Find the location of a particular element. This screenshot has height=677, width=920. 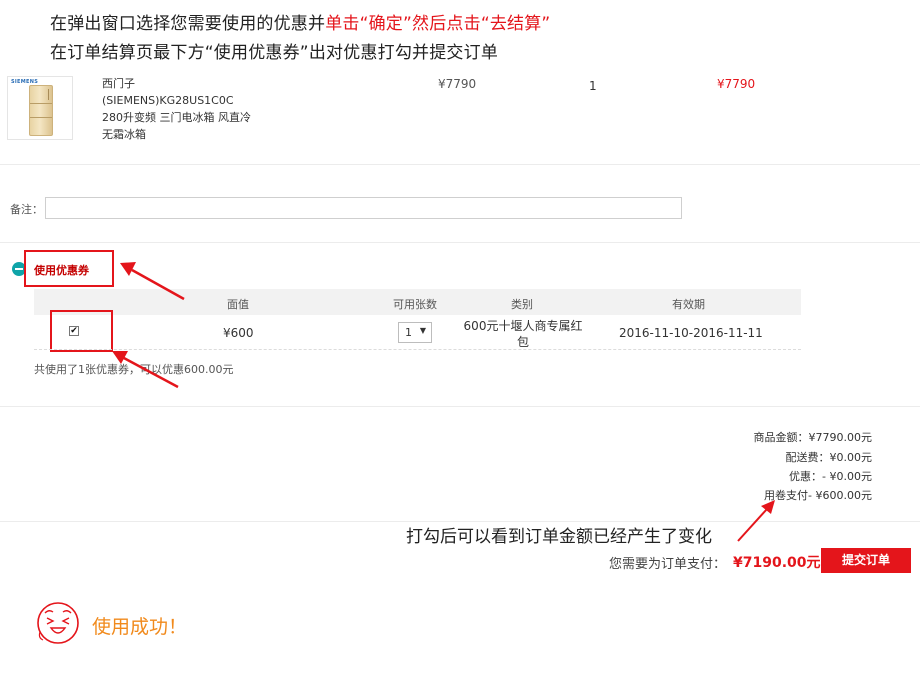

shipping-fee: 配送费：¥0.00元 is located at coordinates (829, 457).